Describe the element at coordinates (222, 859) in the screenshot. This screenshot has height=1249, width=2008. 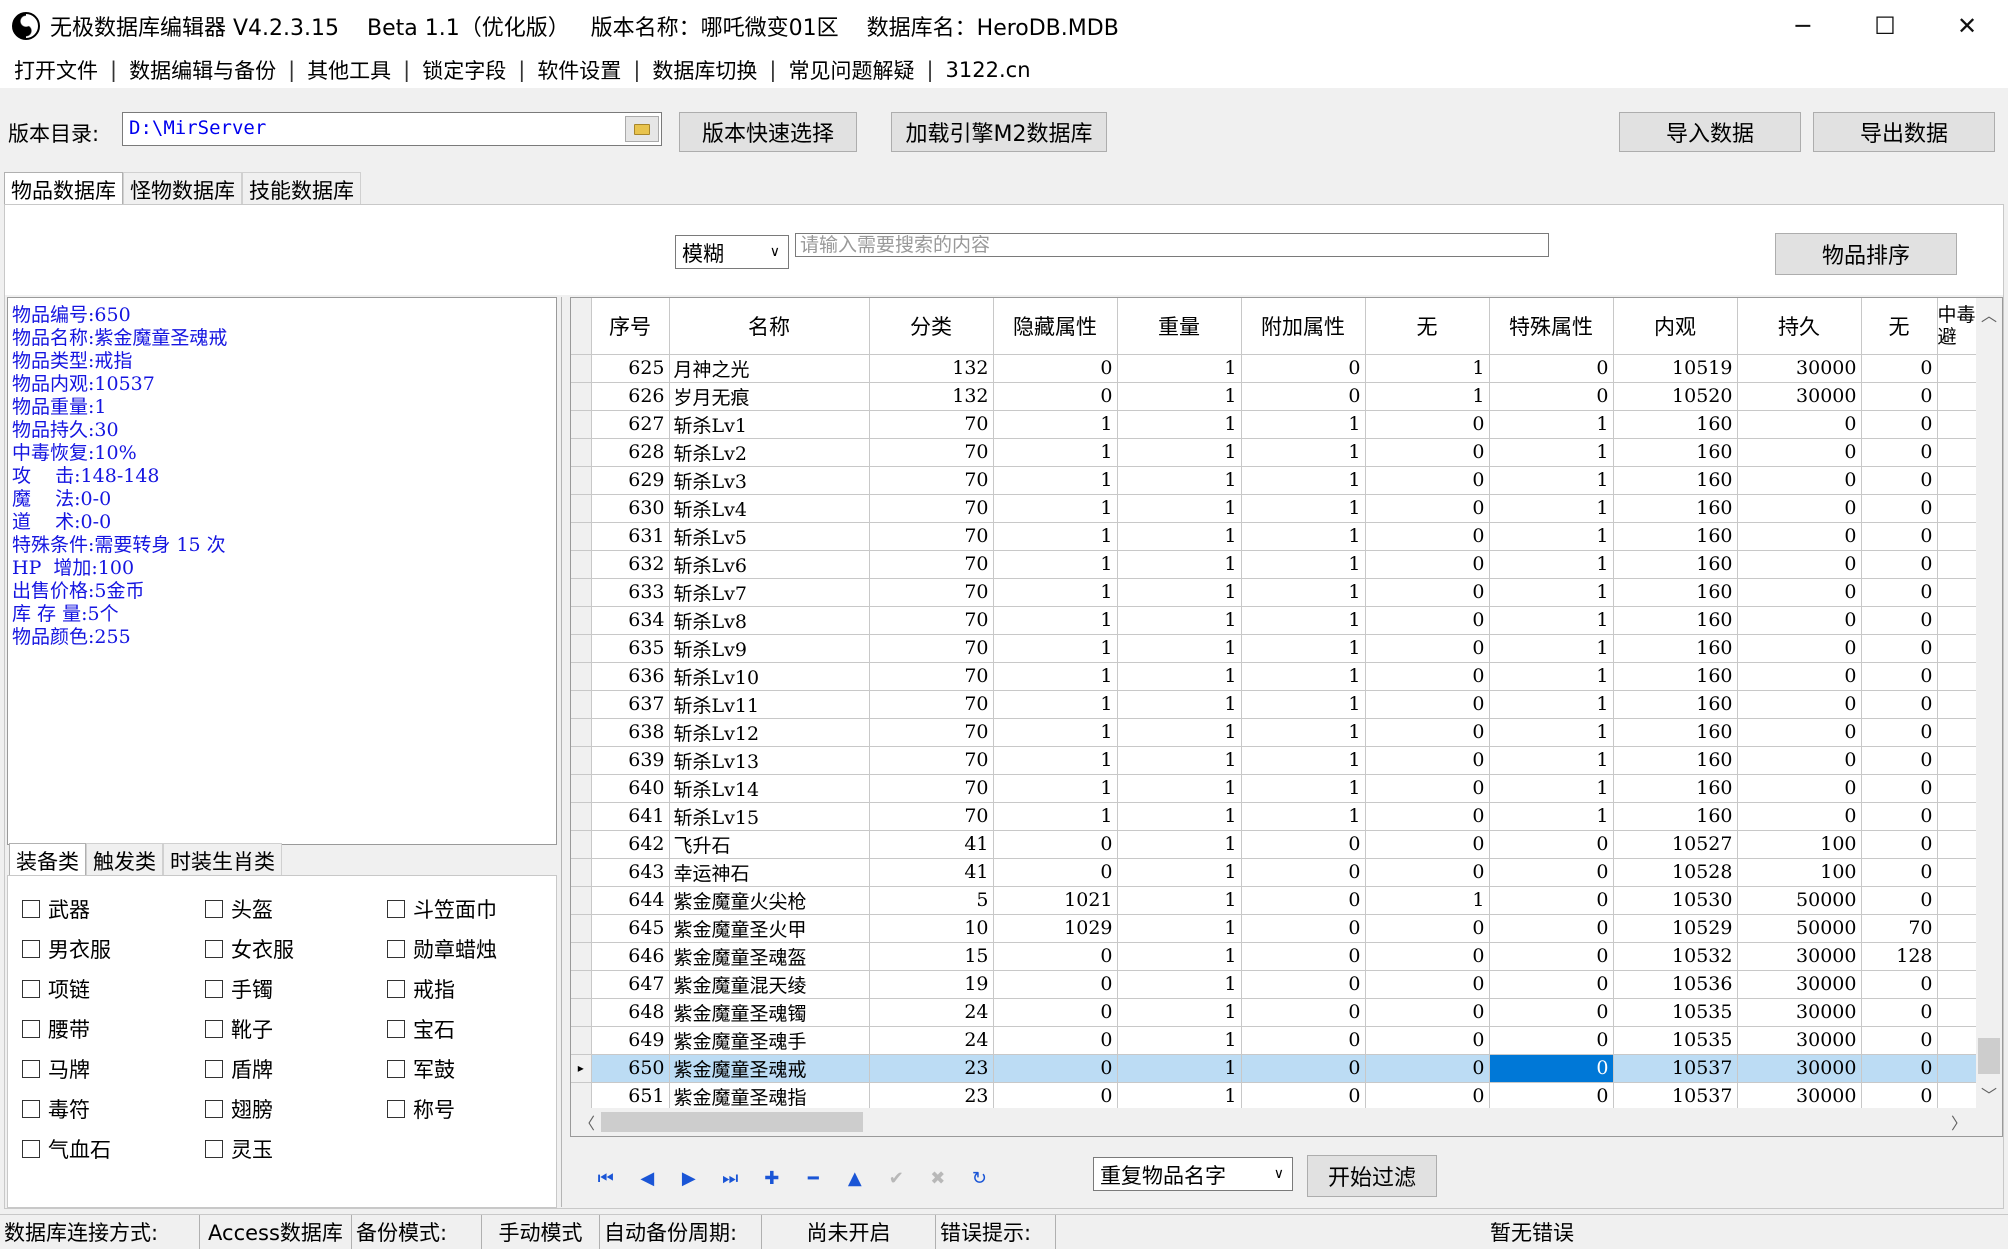
I see `tab-fashion-zodiac: 时装生肖类` at that location.